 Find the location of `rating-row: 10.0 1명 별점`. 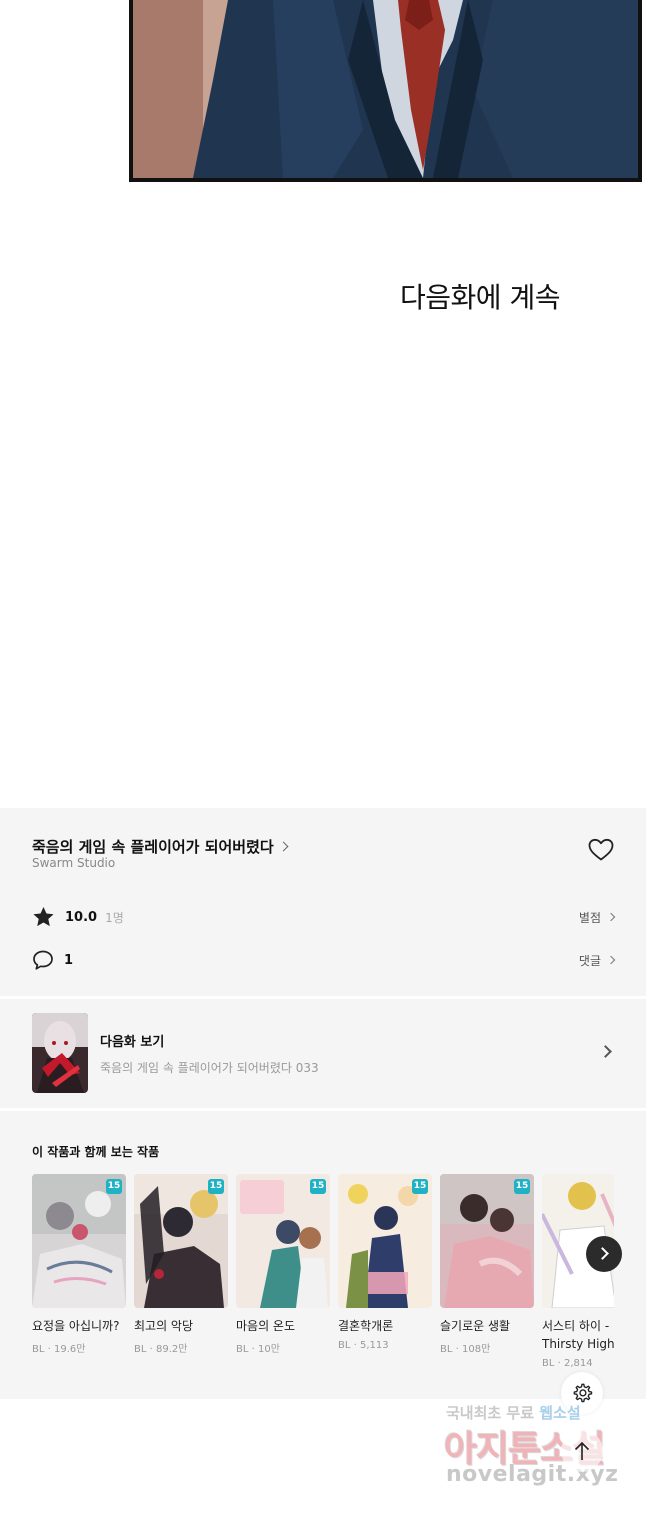

rating-row: 10.0 1명 별점 is located at coordinates (324, 917).